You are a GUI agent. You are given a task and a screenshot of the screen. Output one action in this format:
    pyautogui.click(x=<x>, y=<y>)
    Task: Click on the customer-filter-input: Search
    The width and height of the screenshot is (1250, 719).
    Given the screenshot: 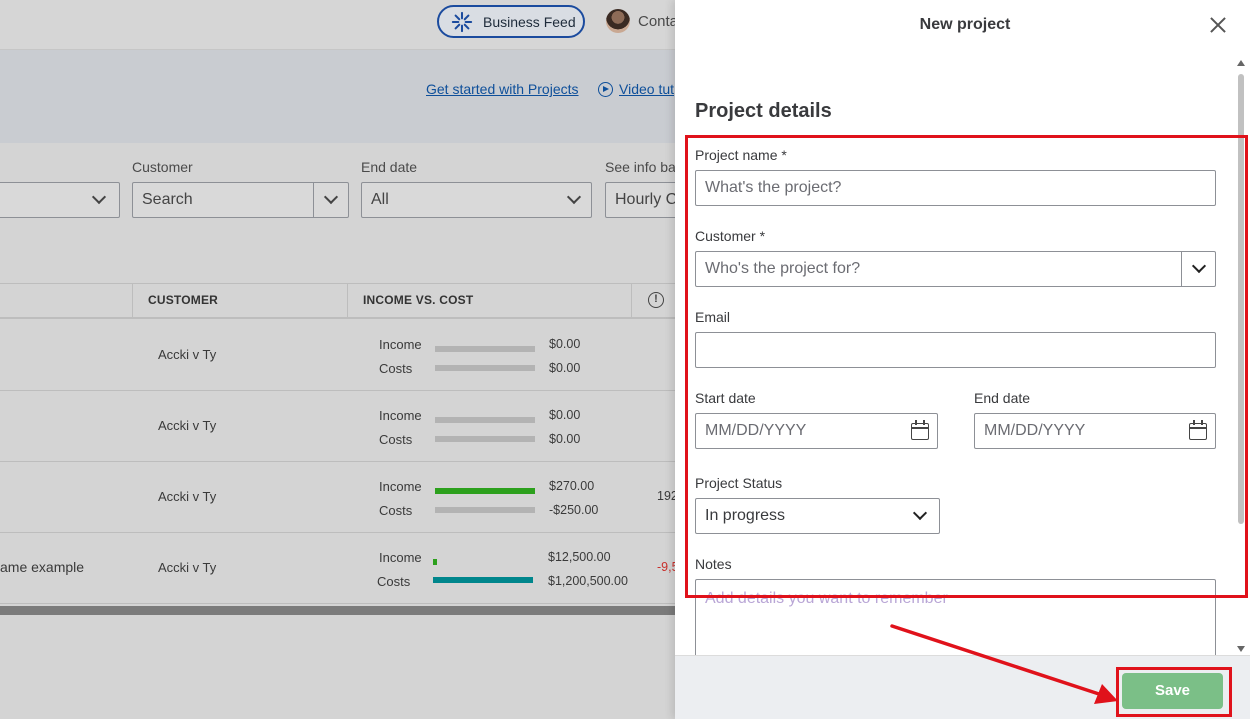 What is the action you would take?
    pyautogui.click(x=240, y=200)
    